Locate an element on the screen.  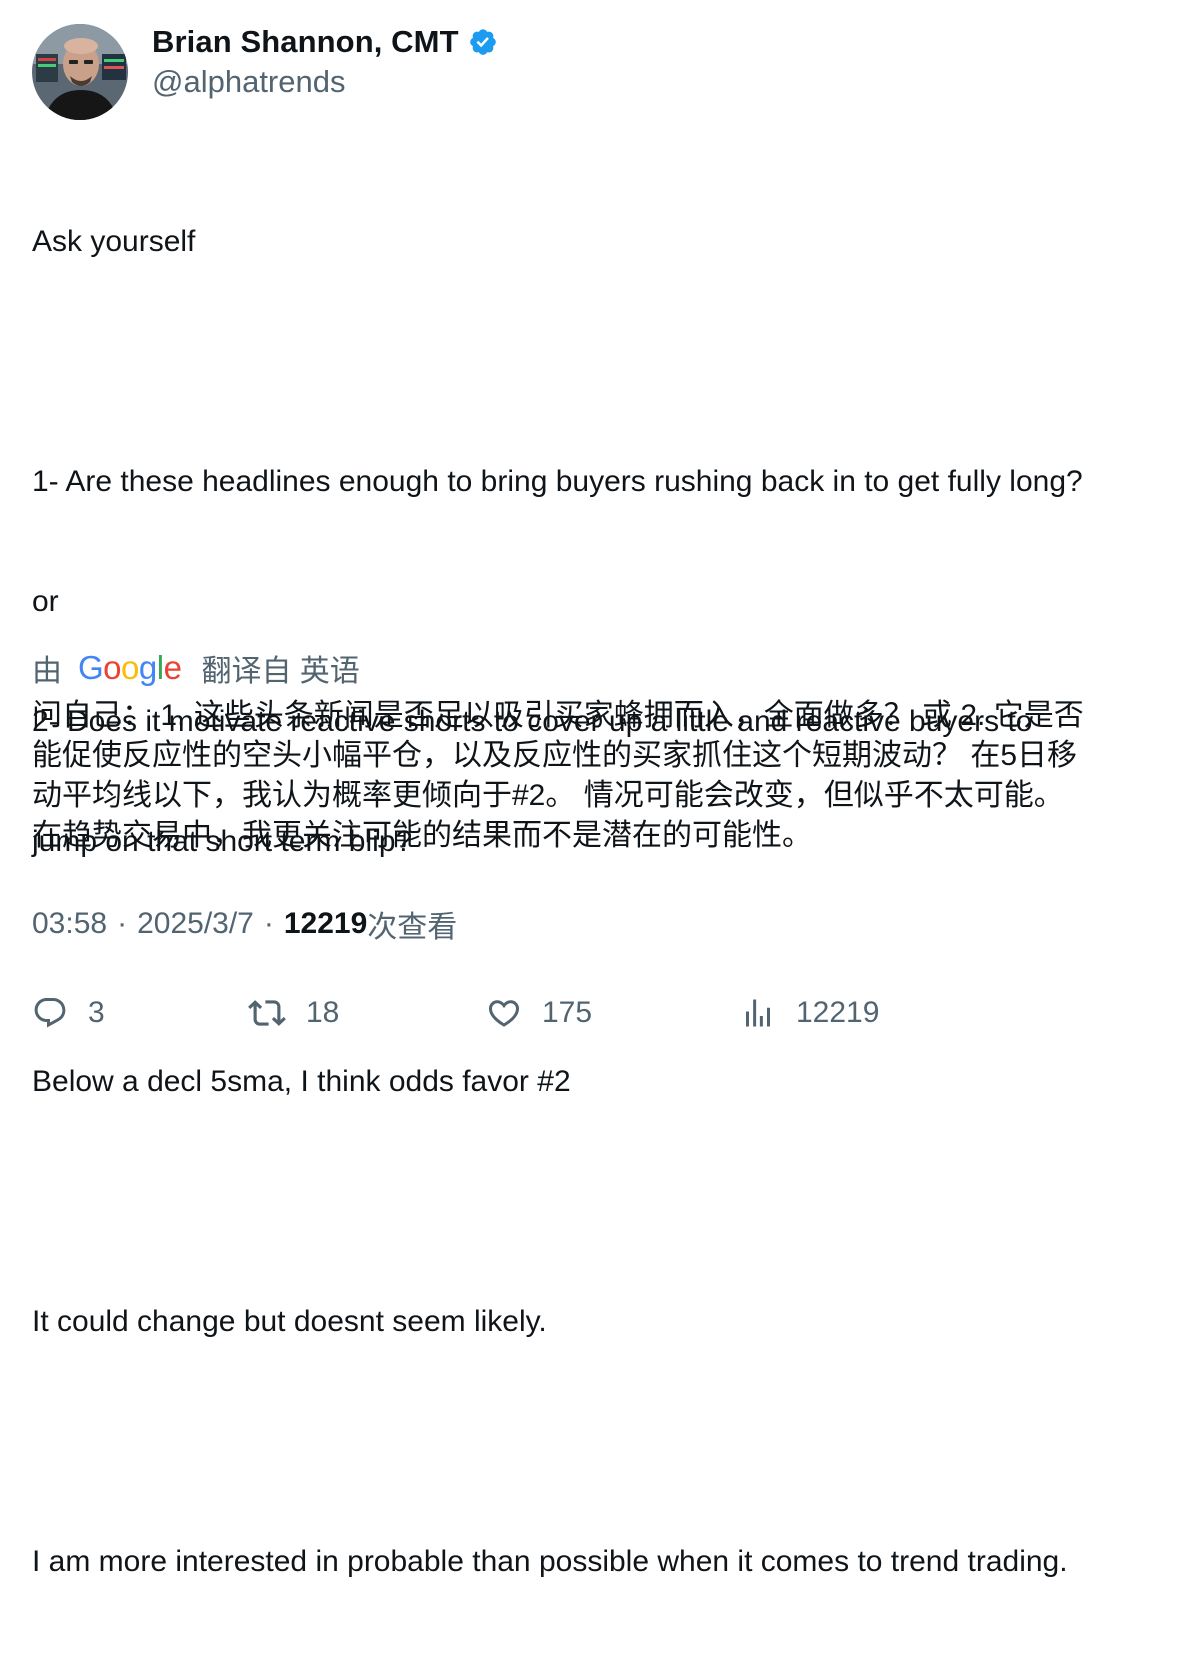
tweet-meta: 03:58 · 2025/3/7 · 12219 次查看 is located at coordinates (244, 924).